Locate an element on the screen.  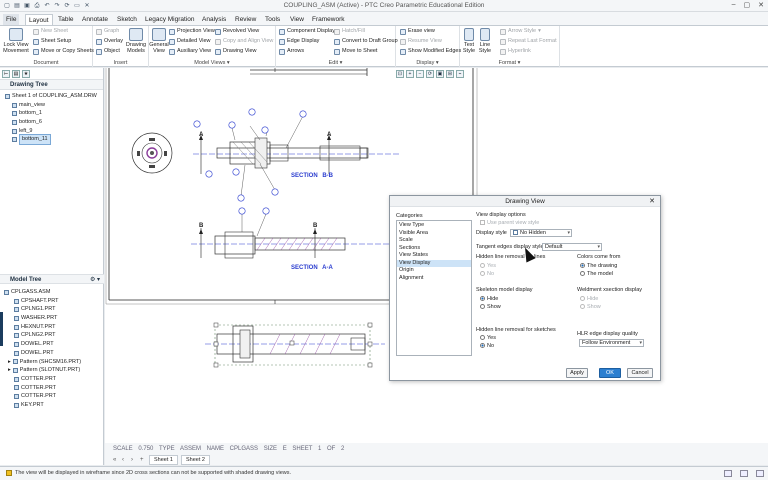
category-origin: Origin is located at coordinates (434, 271).